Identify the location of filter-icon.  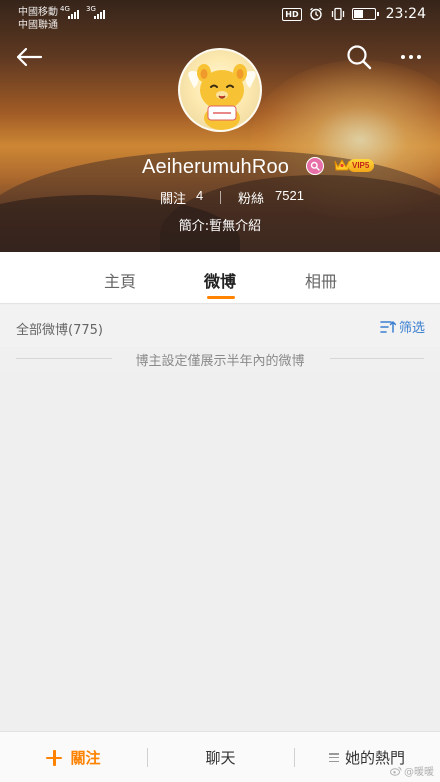
(388, 326).